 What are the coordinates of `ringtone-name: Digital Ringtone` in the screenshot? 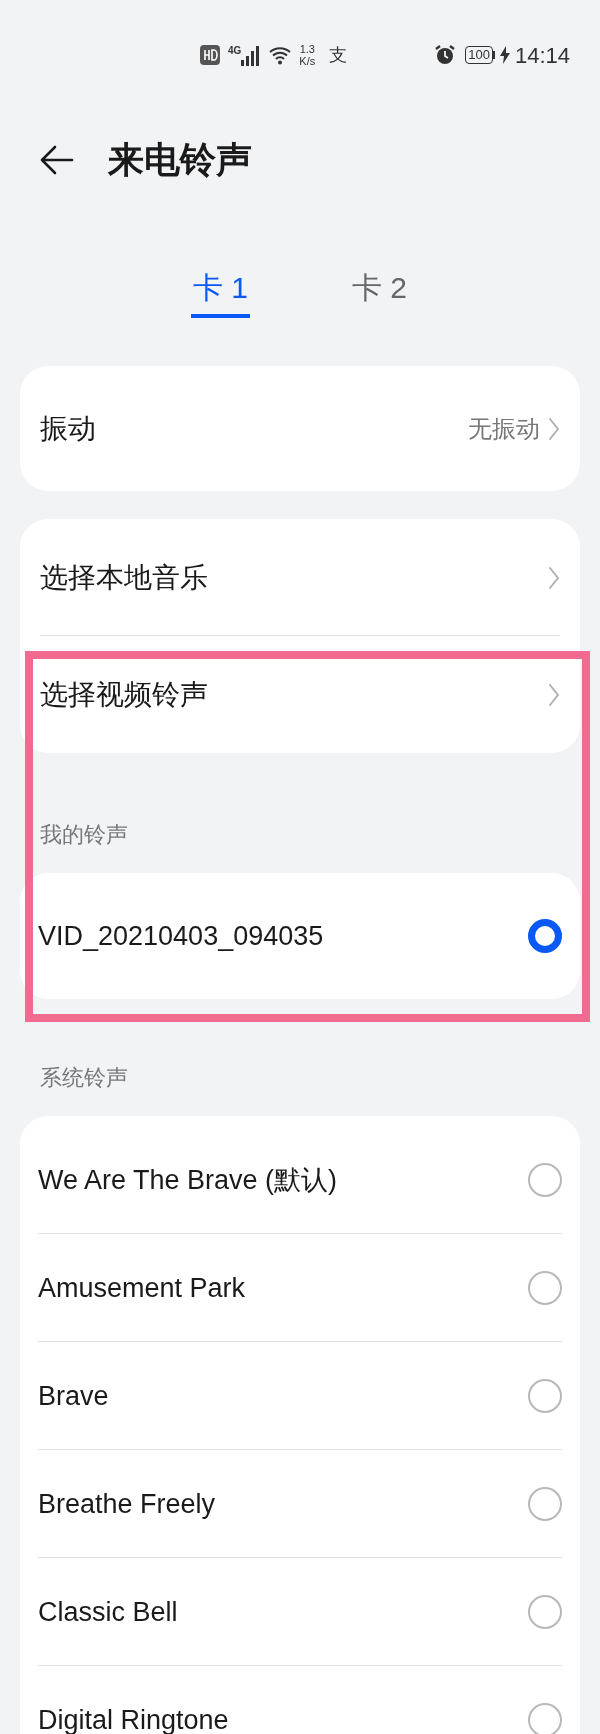 It's located at (133, 1718).